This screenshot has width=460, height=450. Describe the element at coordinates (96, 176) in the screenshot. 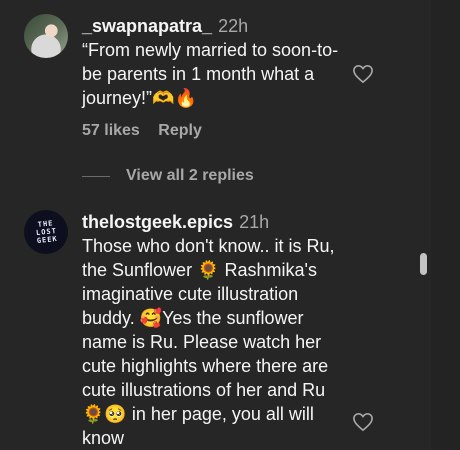

I see `replies-divider` at that location.